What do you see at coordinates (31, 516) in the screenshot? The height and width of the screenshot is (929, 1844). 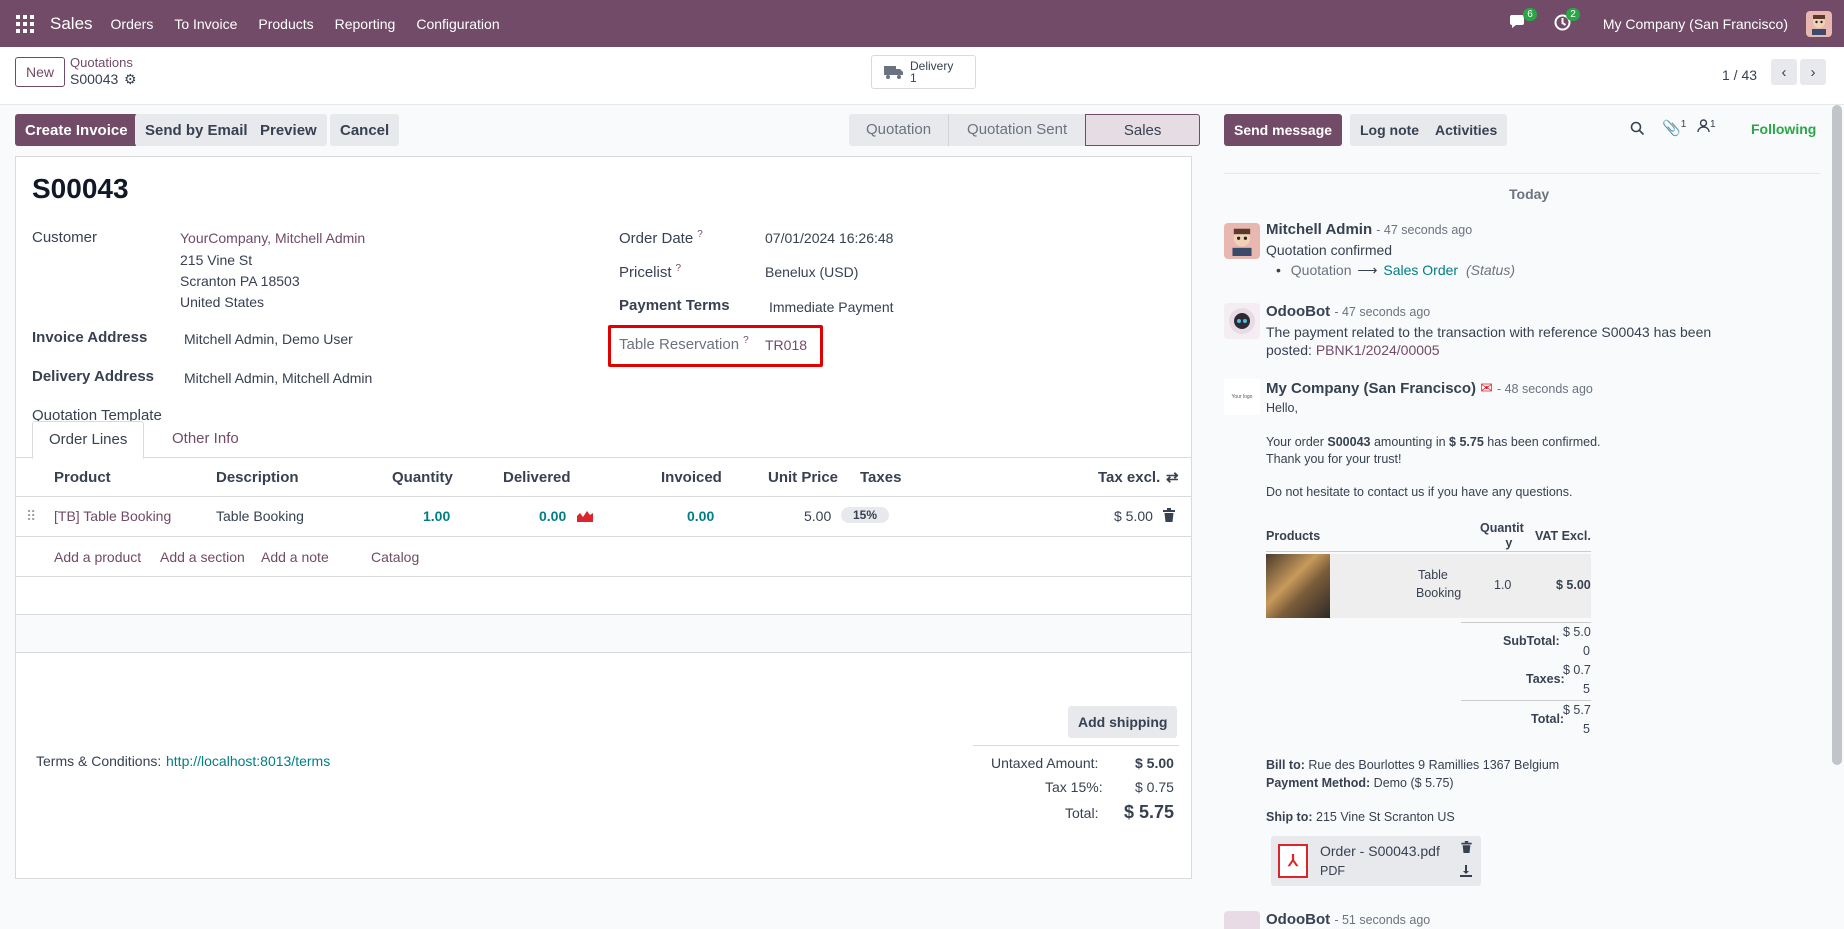 I see `drag-handle-icon: ⠿` at bounding box center [31, 516].